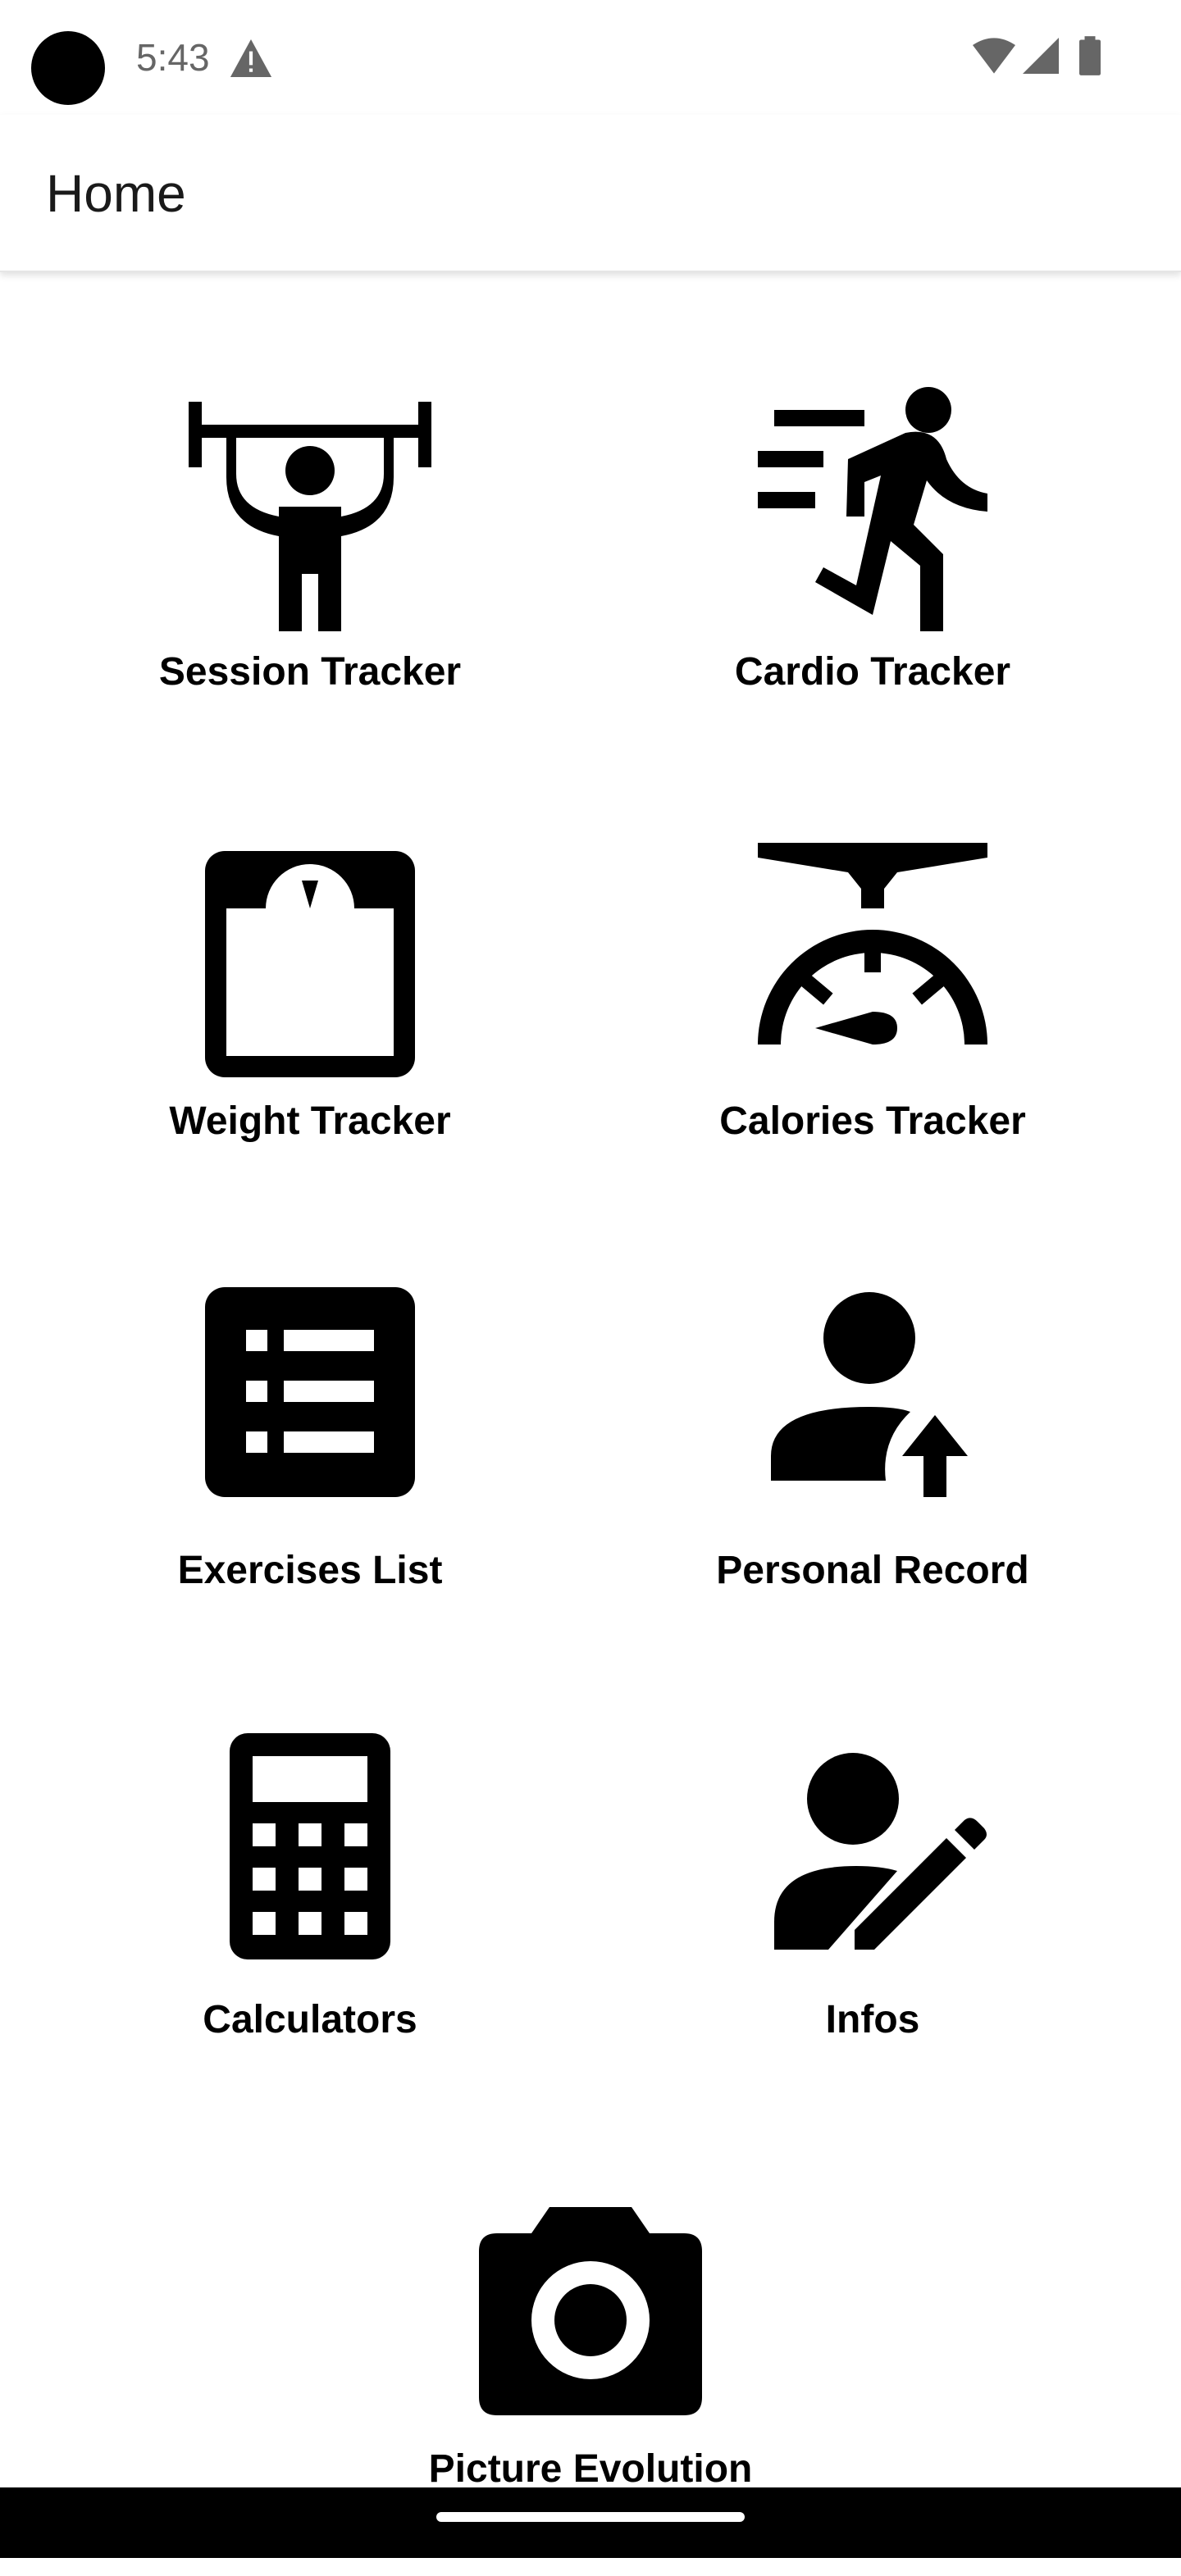  I want to click on calories-tracker-button: Calories Tracker, so click(872, 1031).